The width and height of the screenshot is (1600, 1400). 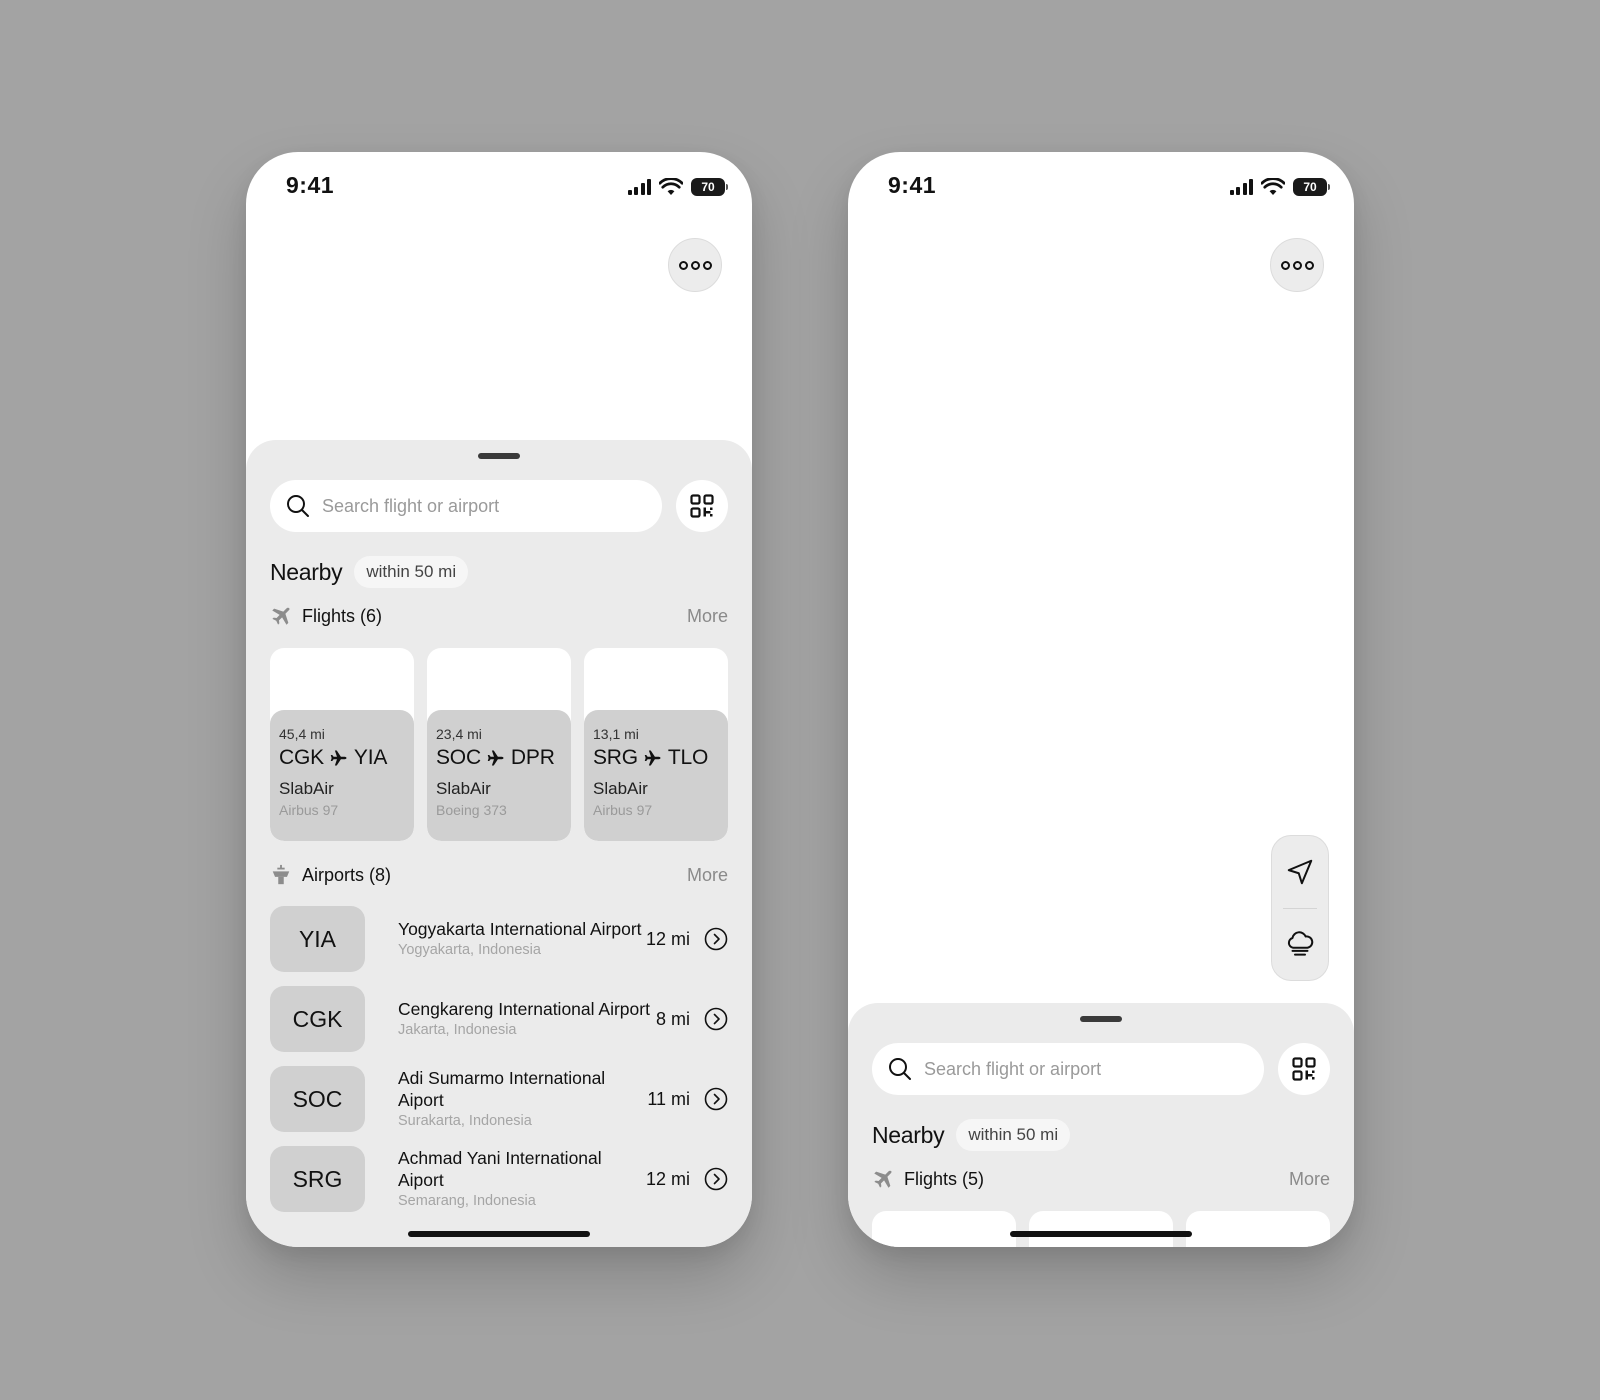 What do you see at coordinates (301, 757) in the screenshot?
I see `flight-origin: CGK` at bounding box center [301, 757].